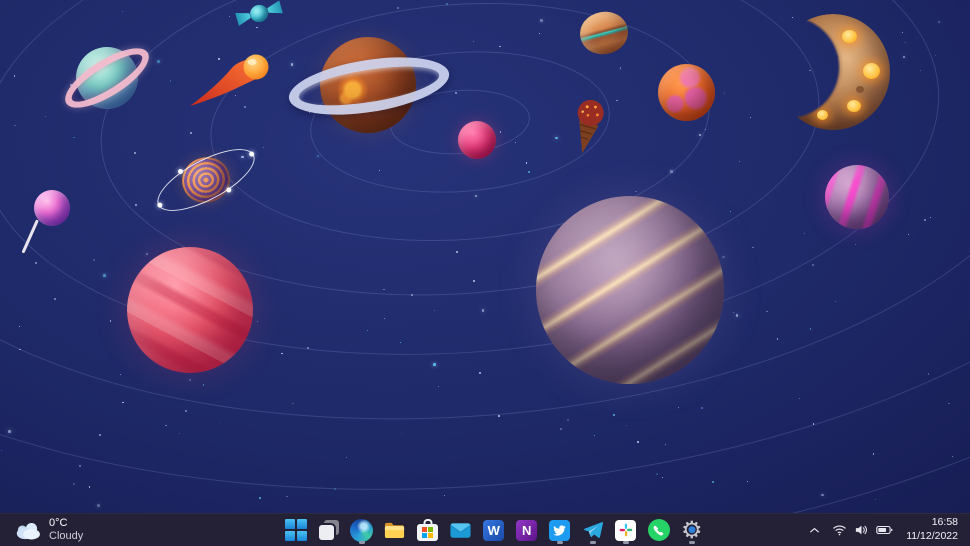  What do you see at coordinates (229, 80) in the screenshot?
I see `comet-candy` at bounding box center [229, 80].